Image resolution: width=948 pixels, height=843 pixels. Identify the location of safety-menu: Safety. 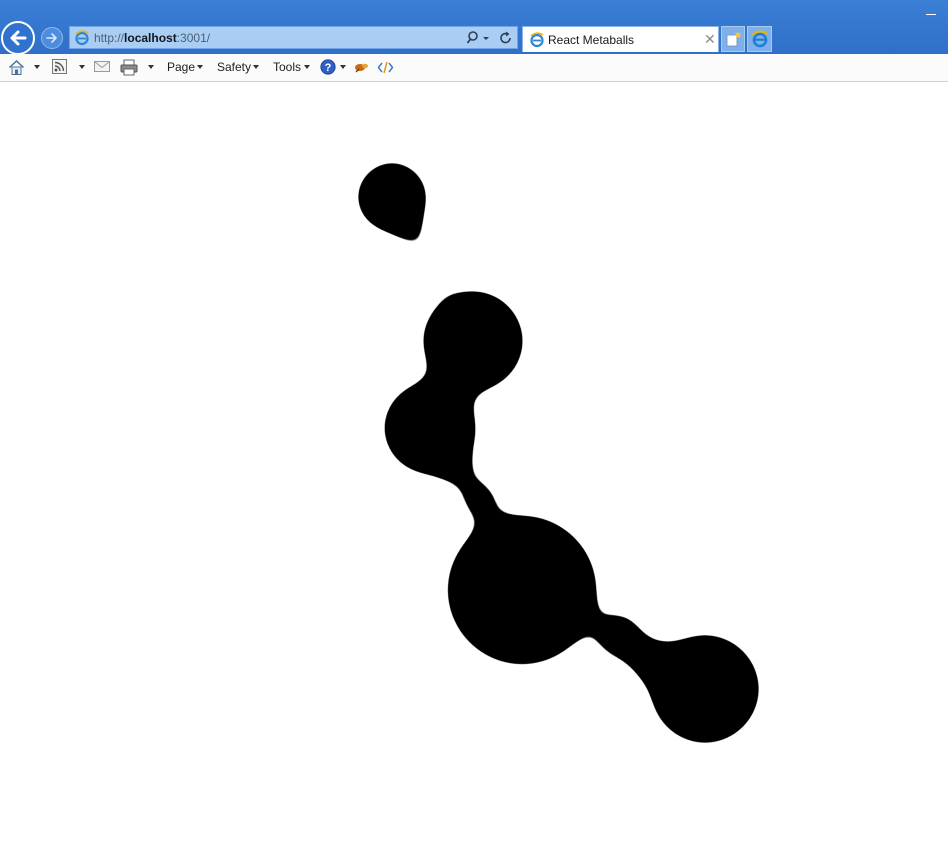
(239, 67).